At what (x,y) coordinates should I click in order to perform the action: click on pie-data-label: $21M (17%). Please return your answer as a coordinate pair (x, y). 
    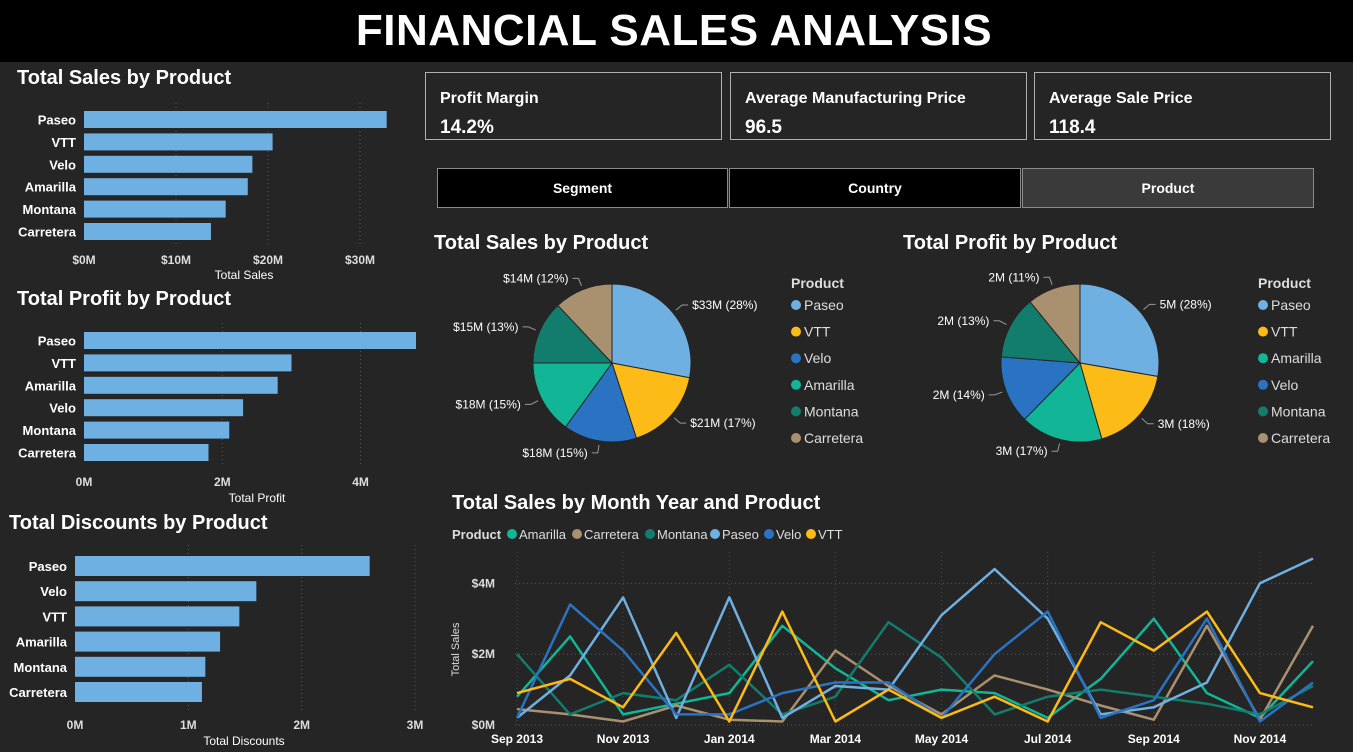
    Looking at the image, I should click on (722, 423).